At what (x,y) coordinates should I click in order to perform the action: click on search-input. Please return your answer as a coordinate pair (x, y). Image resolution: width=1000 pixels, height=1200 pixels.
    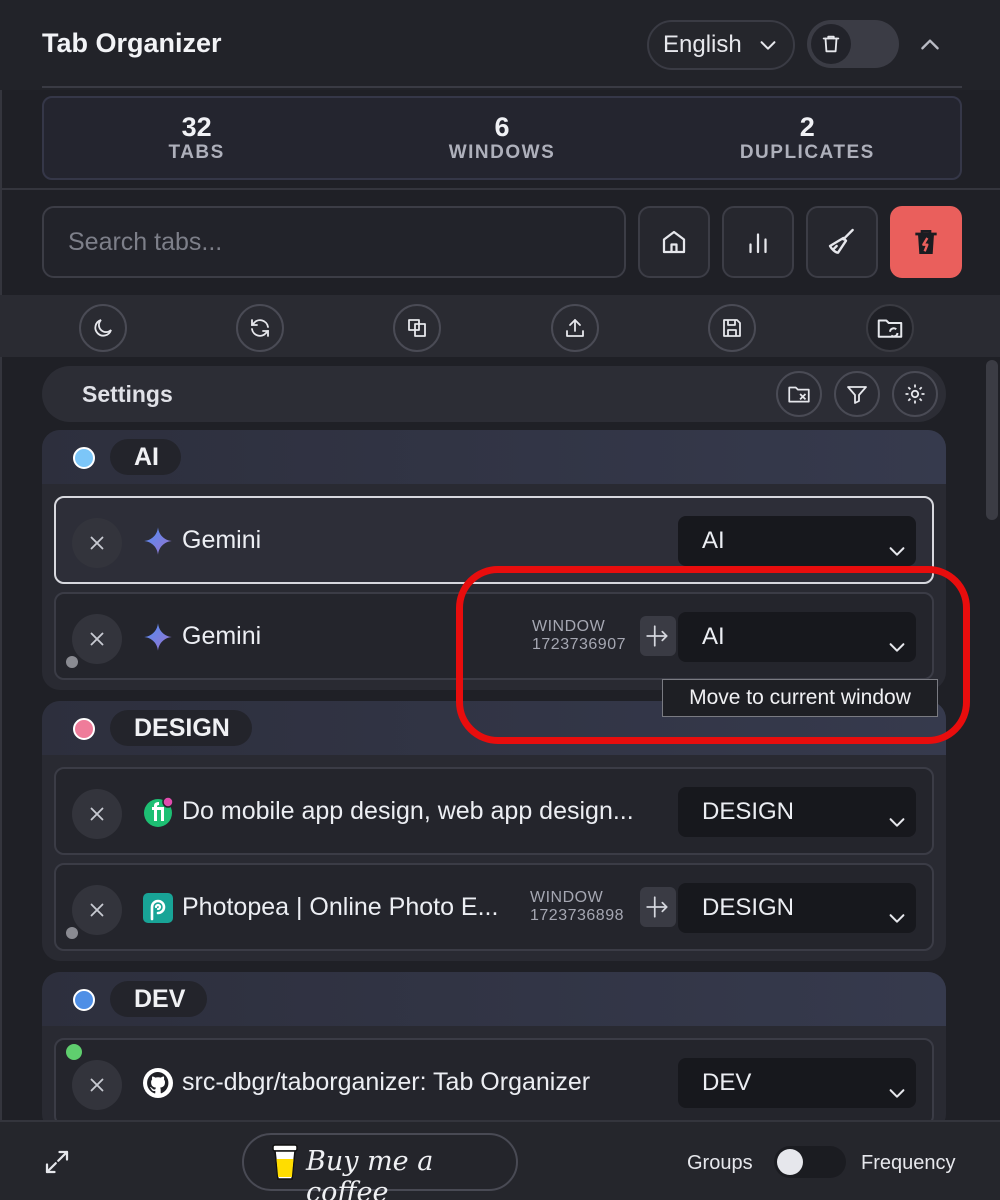
    Looking at the image, I should click on (334, 242).